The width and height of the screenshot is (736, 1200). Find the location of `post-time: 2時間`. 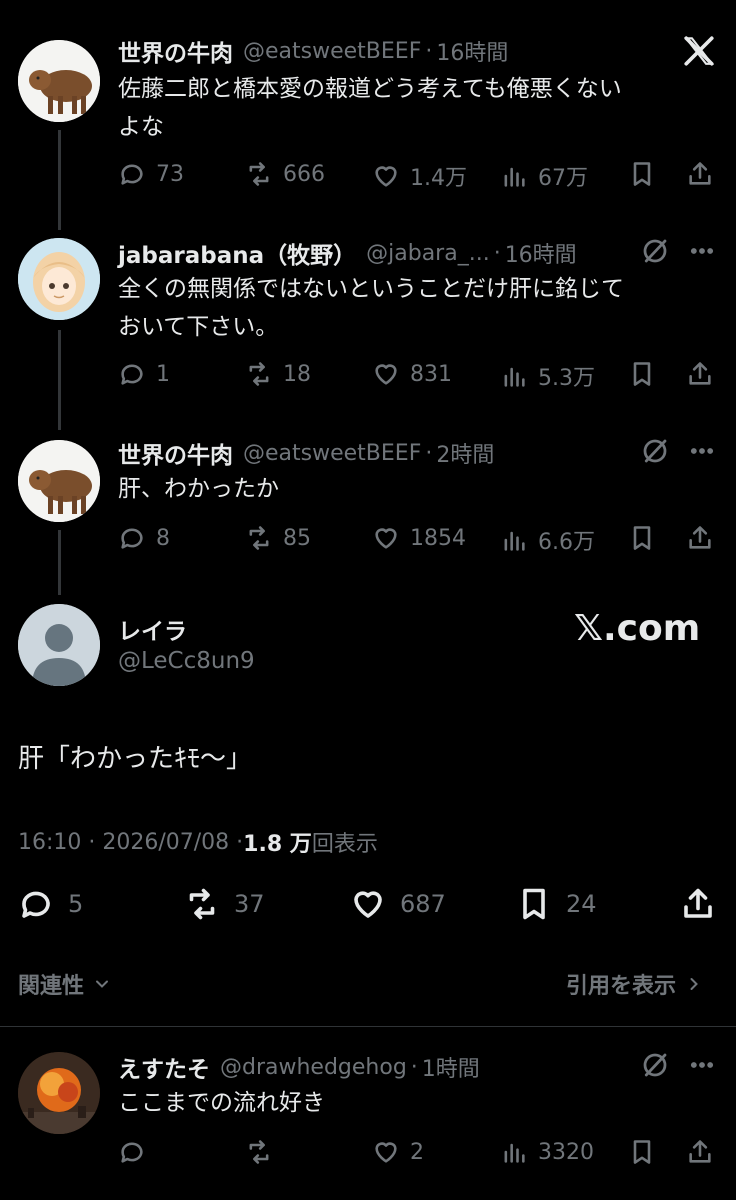

post-time: 2時間 is located at coordinates (465, 453).